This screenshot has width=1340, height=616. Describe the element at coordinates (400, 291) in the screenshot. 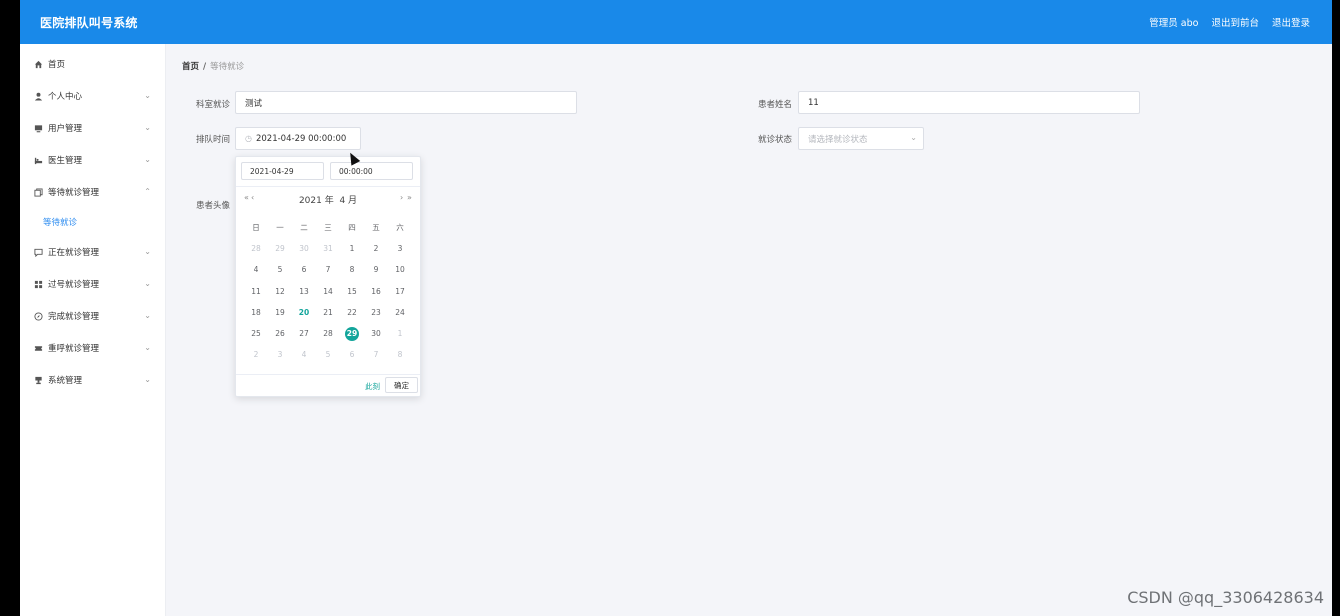

I see `calendar-day: 17` at that location.